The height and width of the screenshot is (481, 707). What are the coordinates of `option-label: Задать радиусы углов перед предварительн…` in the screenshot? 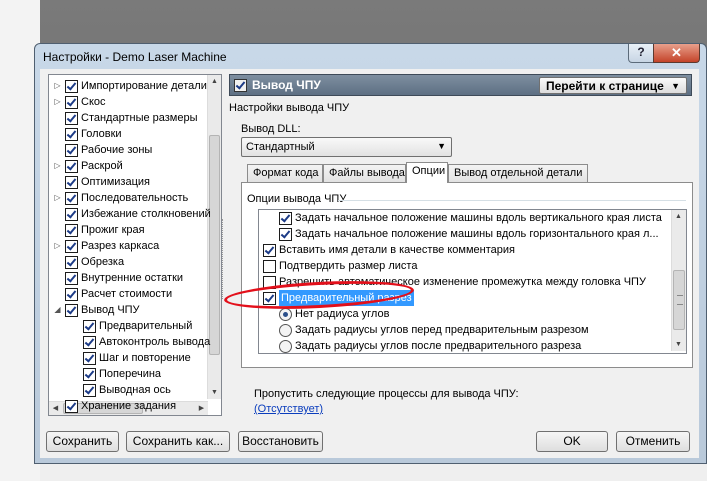 It's located at (442, 330).